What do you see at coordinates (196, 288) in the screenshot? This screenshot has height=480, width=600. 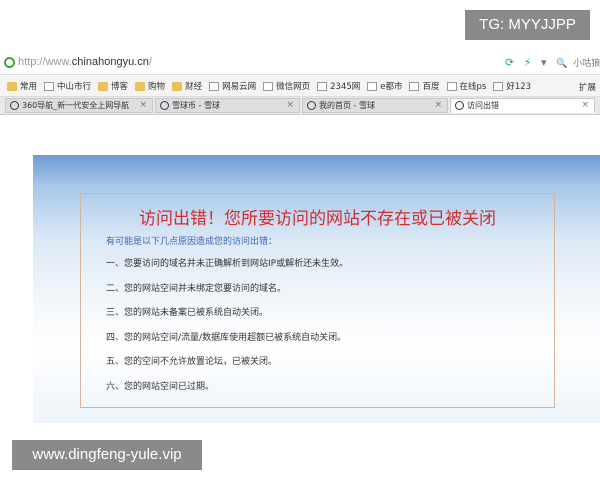 I see `error-reason-item: 二、您的网站空间并未绑定您要访问的域名。` at bounding box center [196, 288].